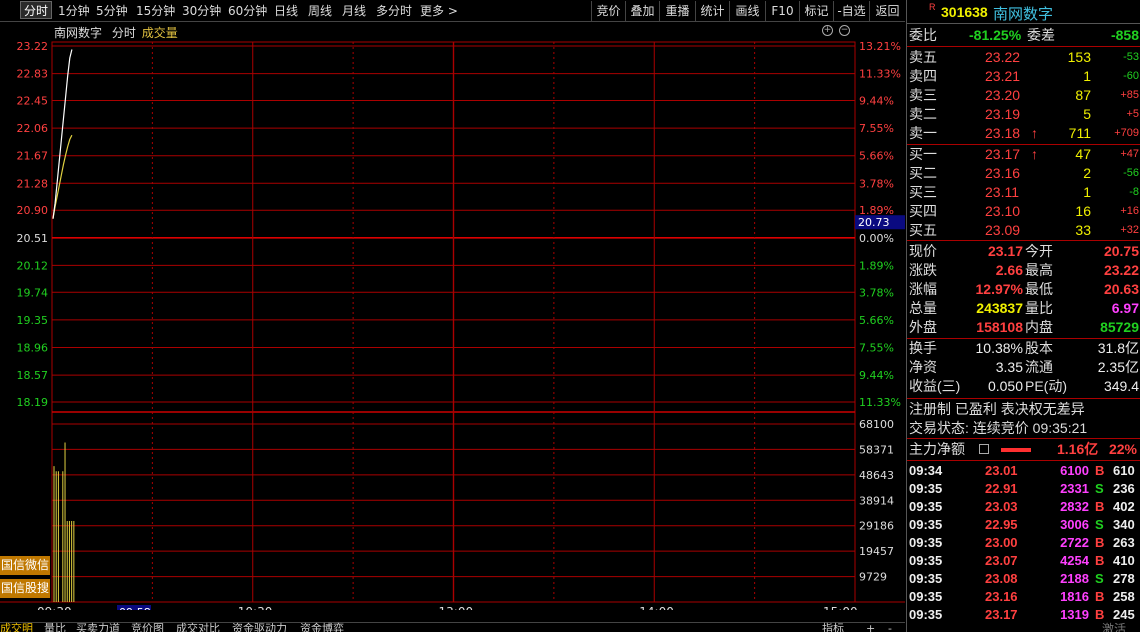  Describe the element at coordinates (147, 627) in the screenshot. I see `tab-auction-chart: 竞价图` at that location.